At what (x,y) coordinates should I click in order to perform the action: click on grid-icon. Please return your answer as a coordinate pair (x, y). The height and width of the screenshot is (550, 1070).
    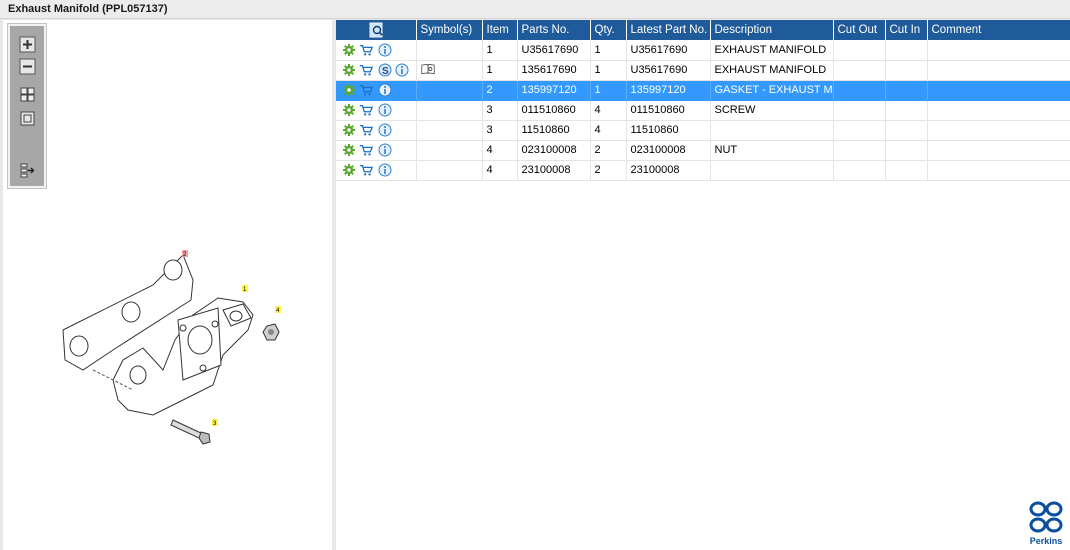
    Looking at the image, I should click on (27, 94).